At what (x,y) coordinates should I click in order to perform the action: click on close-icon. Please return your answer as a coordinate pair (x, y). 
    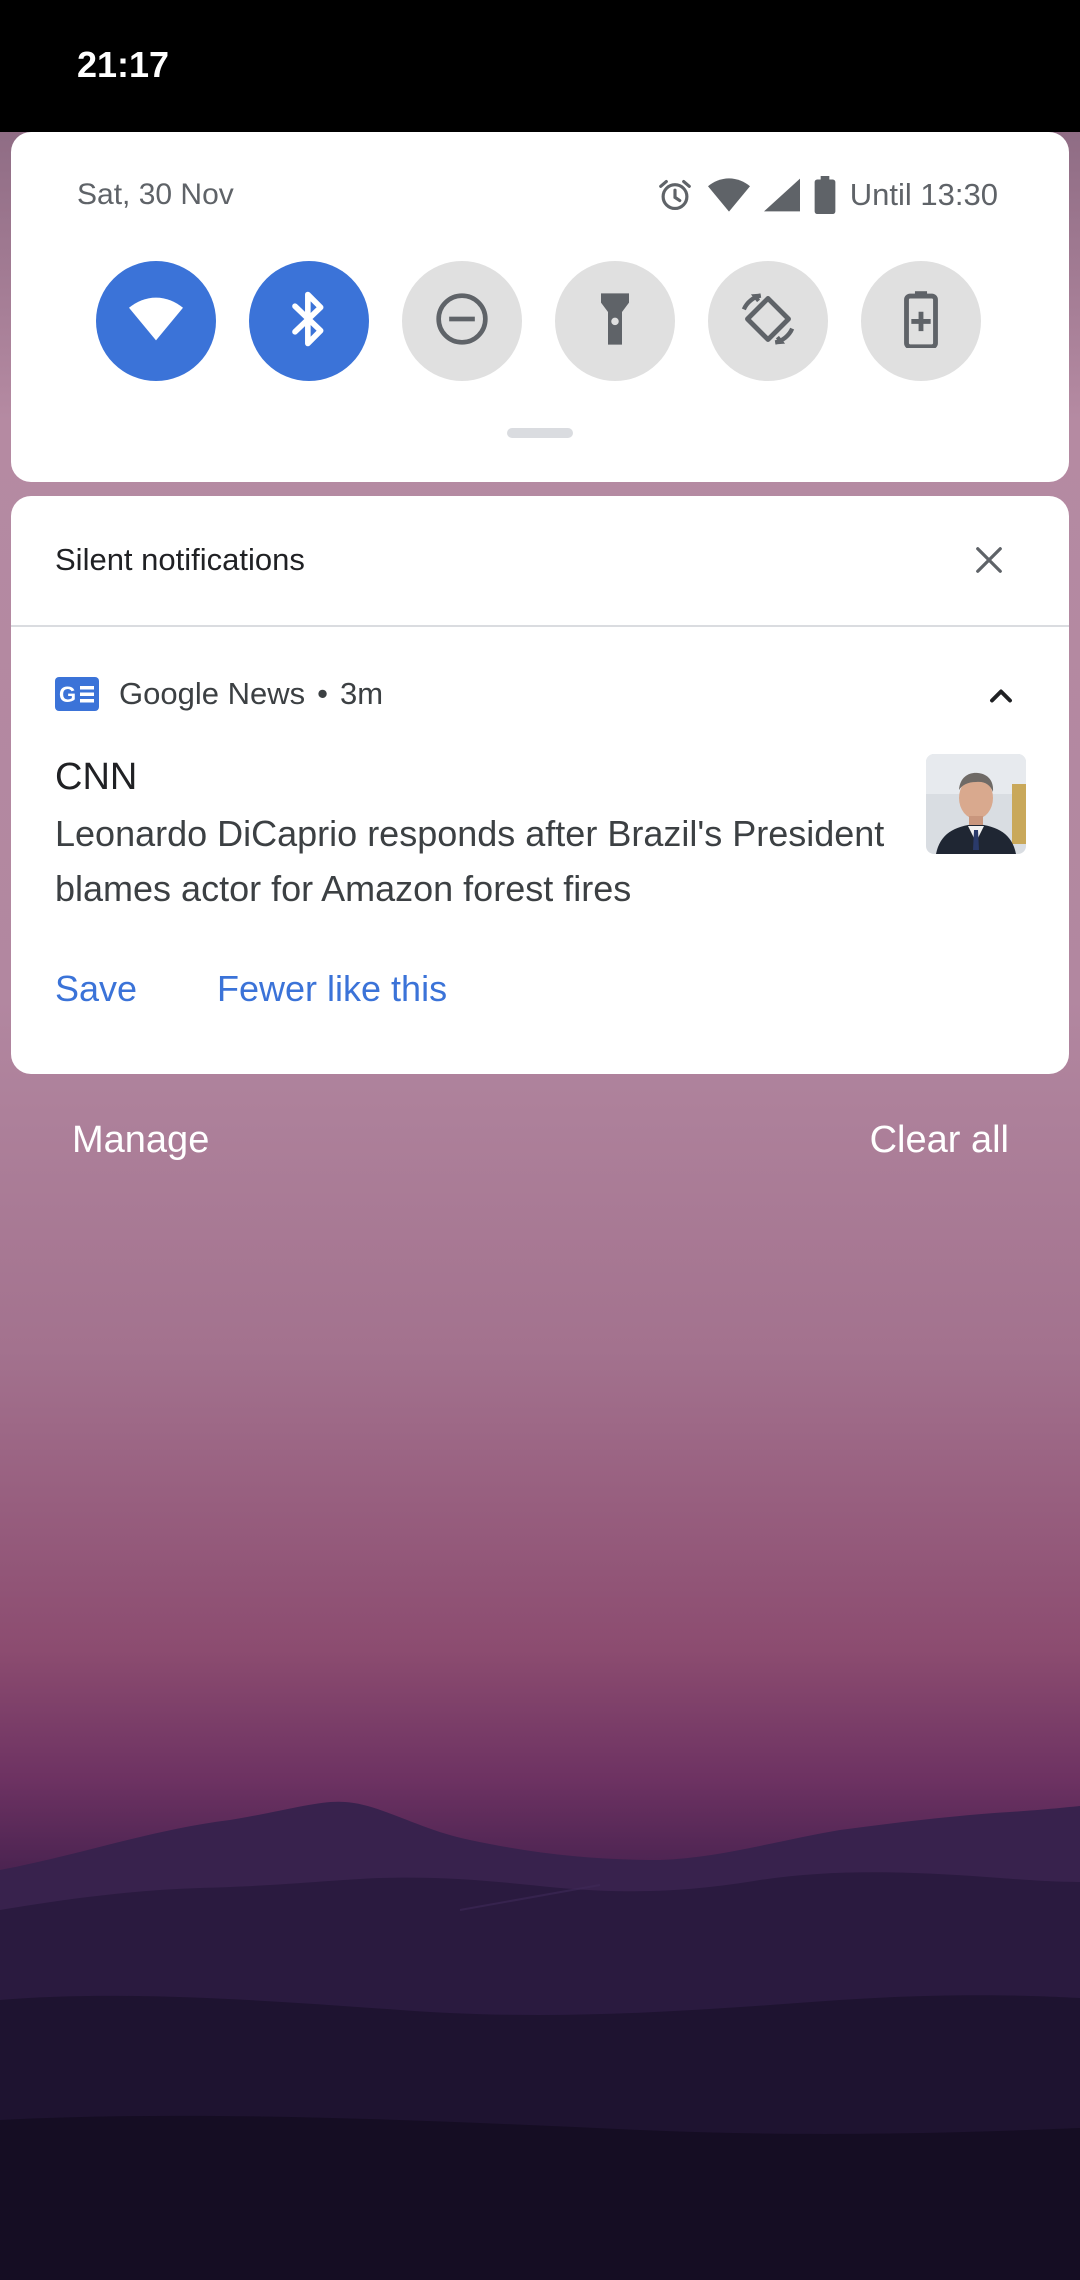
    Looking at the image, I should click on (989, 562).